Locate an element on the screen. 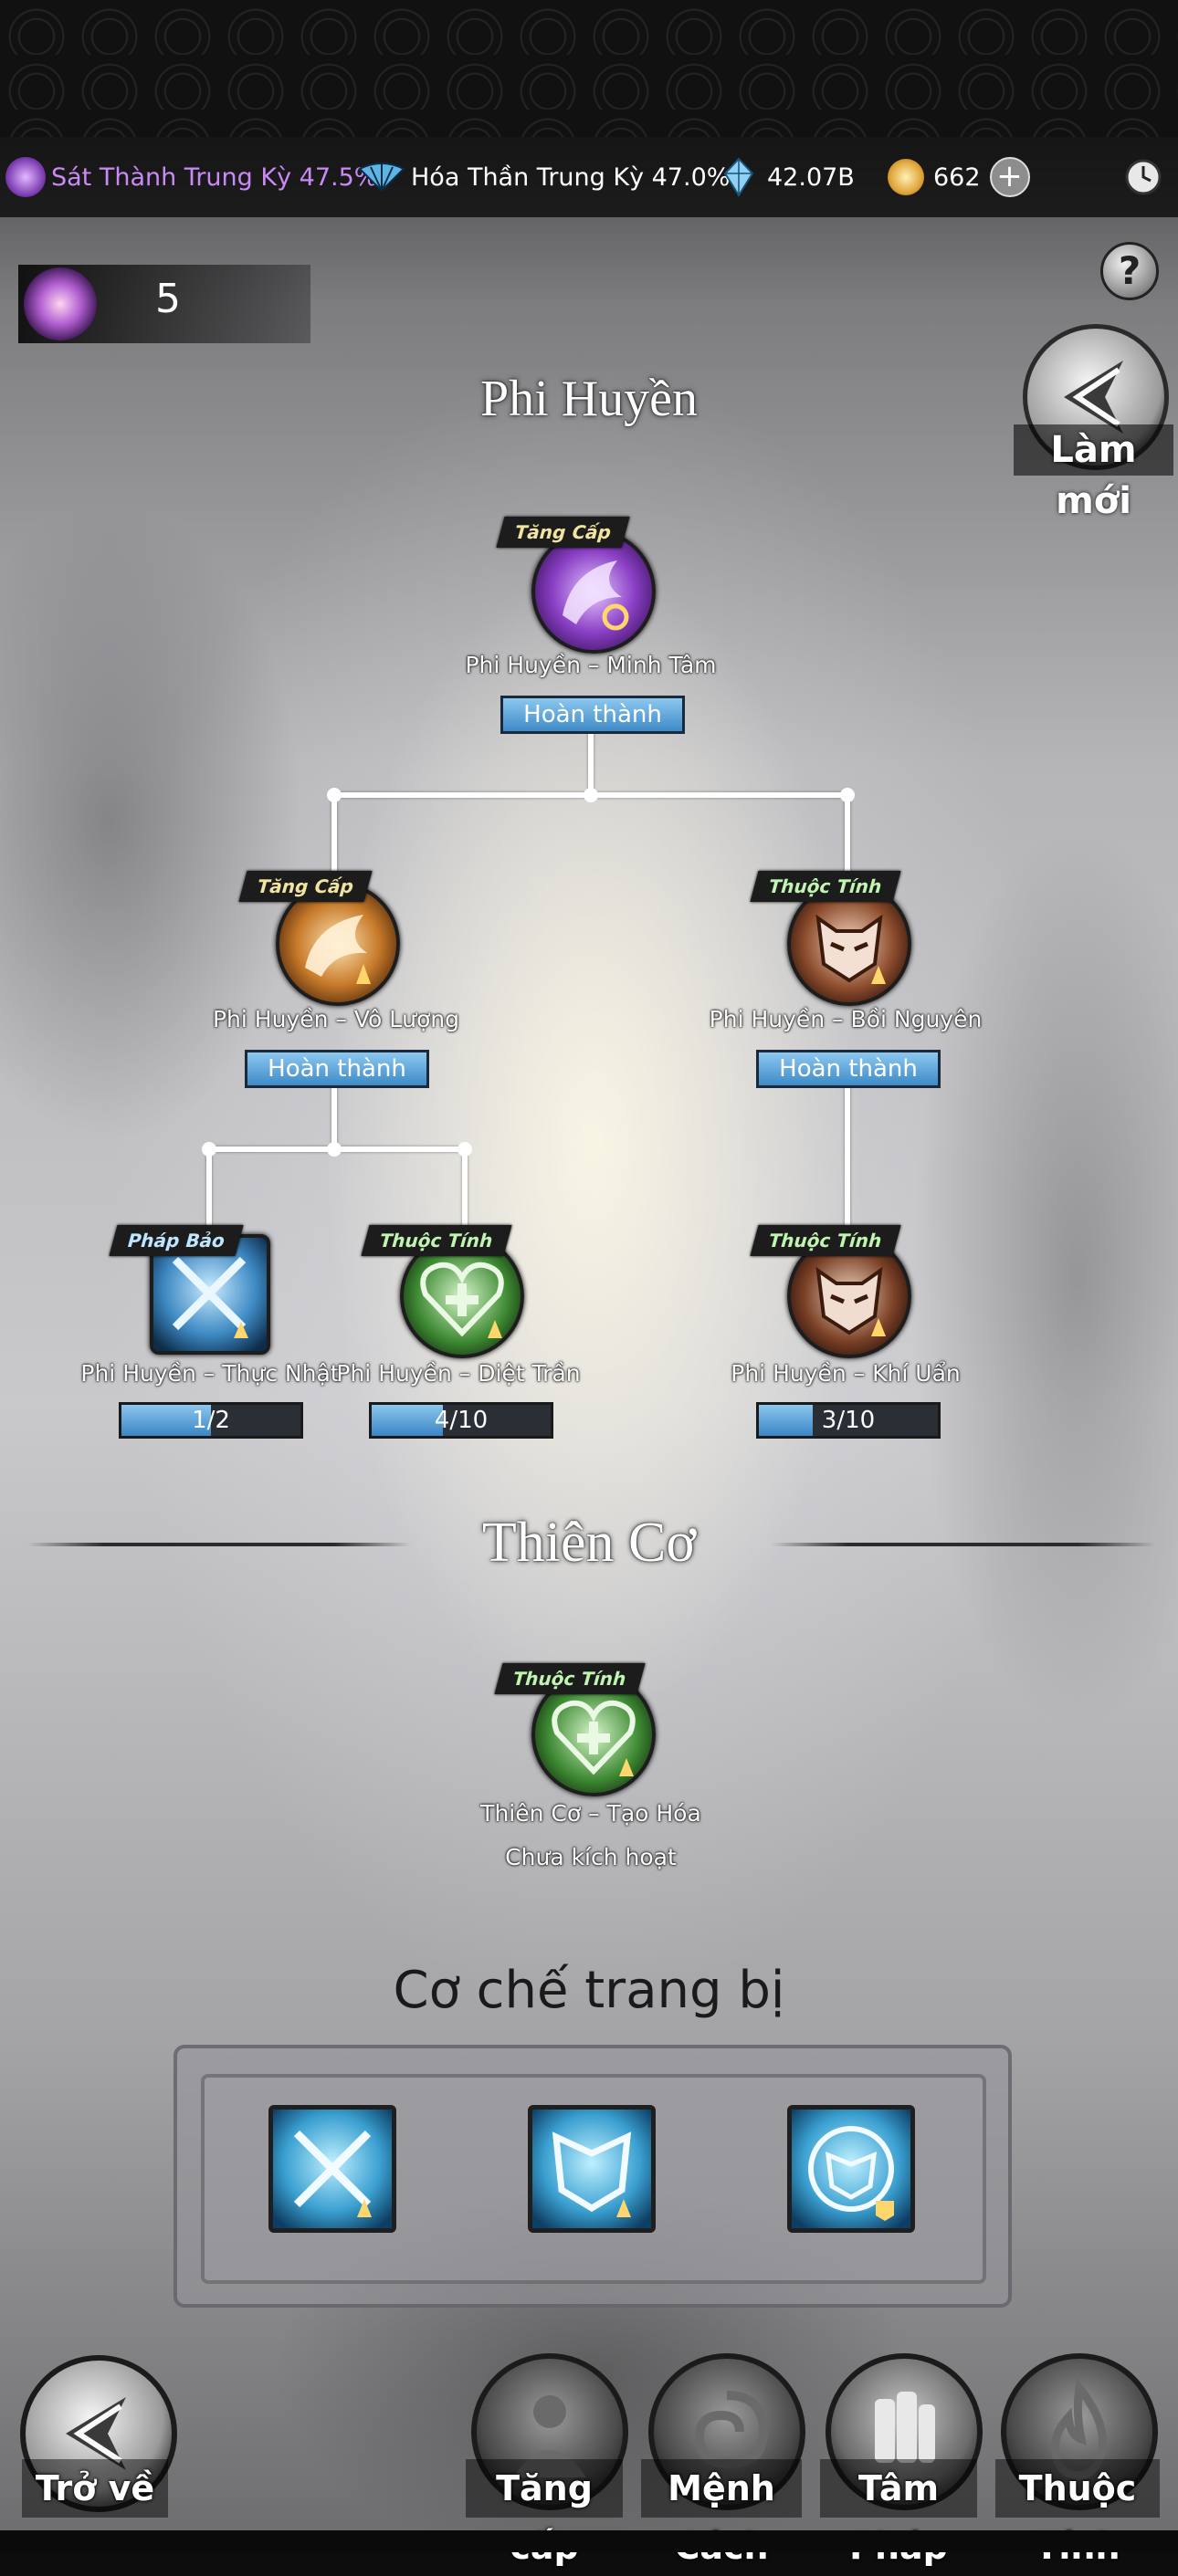  node-khi-uan-progress: 3/10 is located at coordinates (848, 1421).